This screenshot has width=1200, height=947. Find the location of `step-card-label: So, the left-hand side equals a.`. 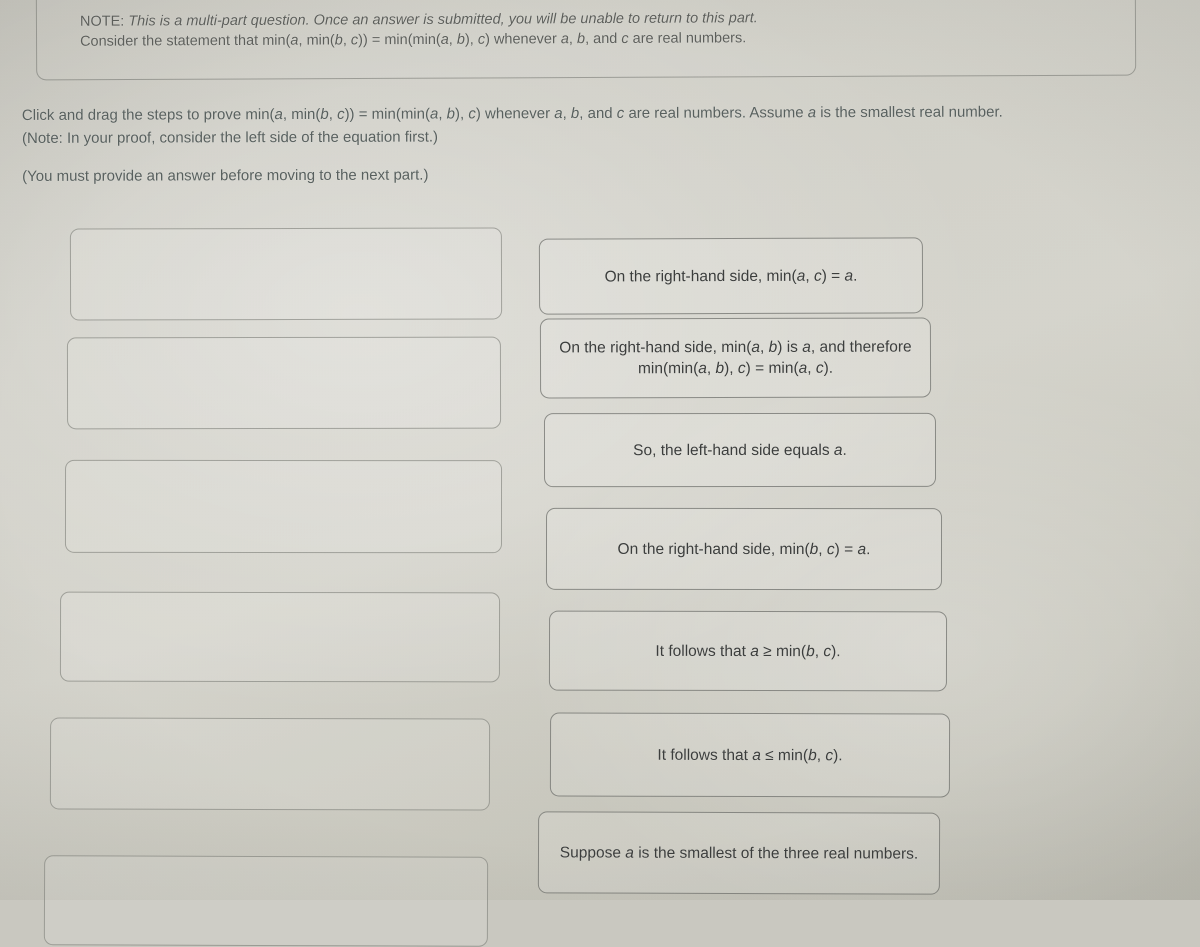

step-card-label: So, the left-hand side equals a. is located at coordinates (740, 450).